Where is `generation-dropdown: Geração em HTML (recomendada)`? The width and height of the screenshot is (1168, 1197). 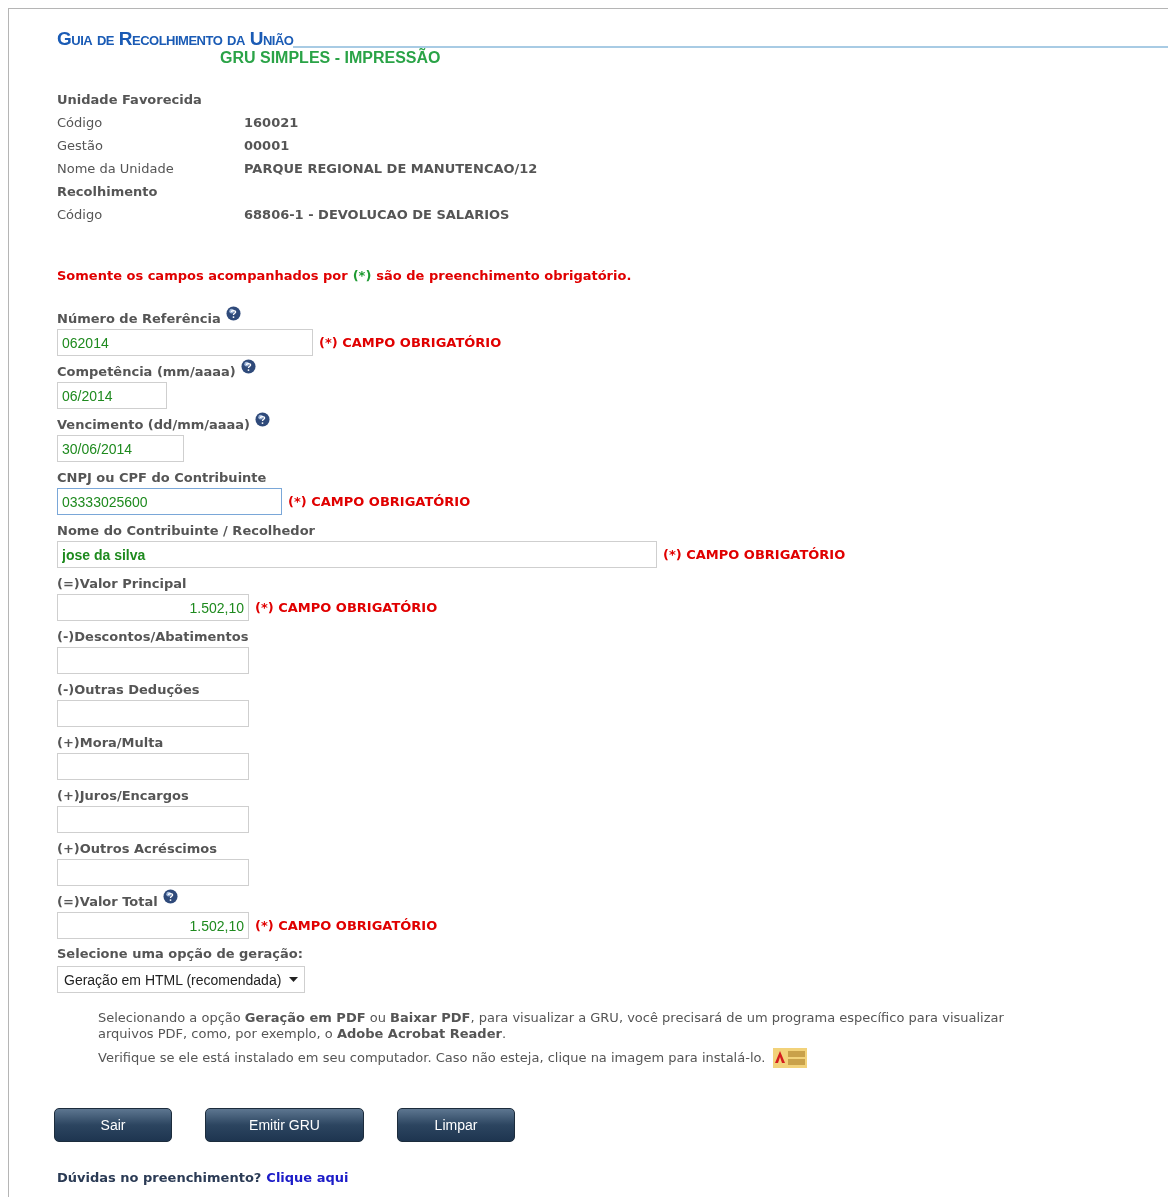
generation-dropdown: Geração em HTML (recomendada) is located at coordinates (181, 979).